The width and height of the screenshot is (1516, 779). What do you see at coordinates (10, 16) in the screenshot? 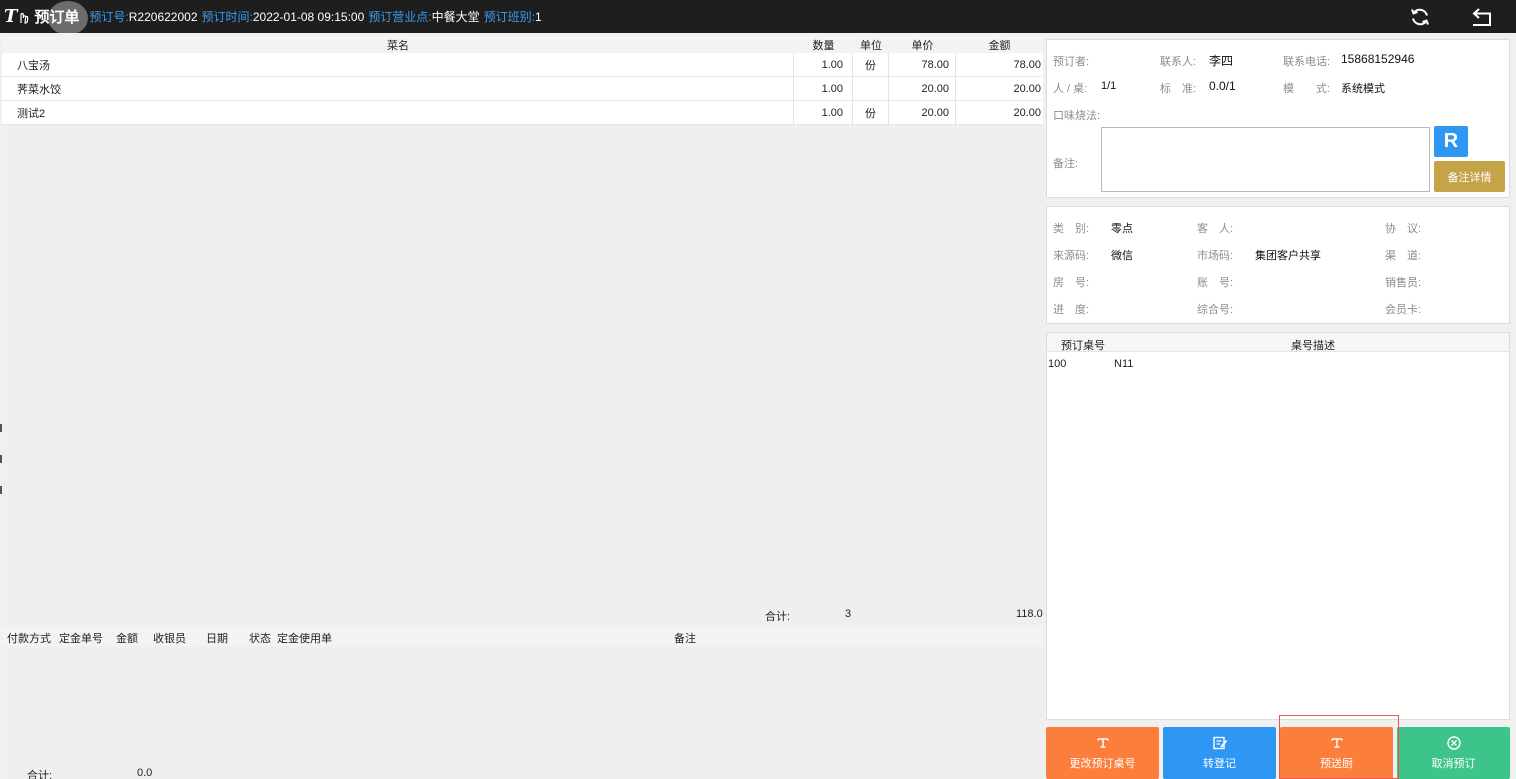
I see `logo-mark: T` at bounding box center [10, 16].